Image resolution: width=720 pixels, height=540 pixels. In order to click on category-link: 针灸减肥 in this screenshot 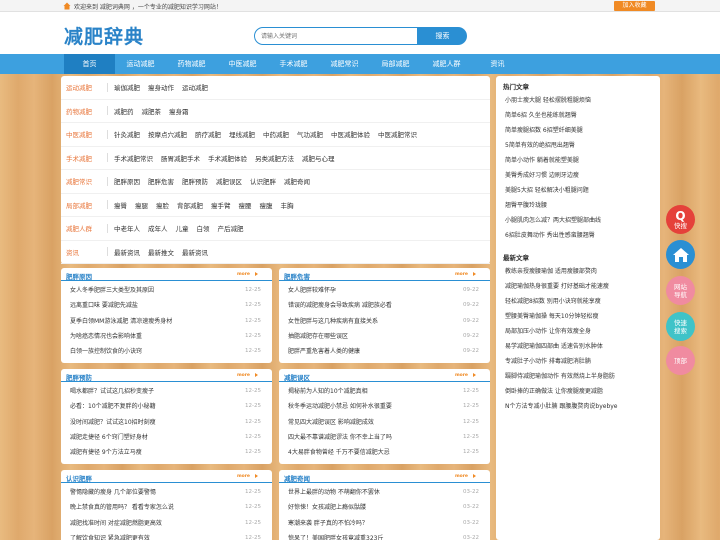, I will do `click(127, 134)`.